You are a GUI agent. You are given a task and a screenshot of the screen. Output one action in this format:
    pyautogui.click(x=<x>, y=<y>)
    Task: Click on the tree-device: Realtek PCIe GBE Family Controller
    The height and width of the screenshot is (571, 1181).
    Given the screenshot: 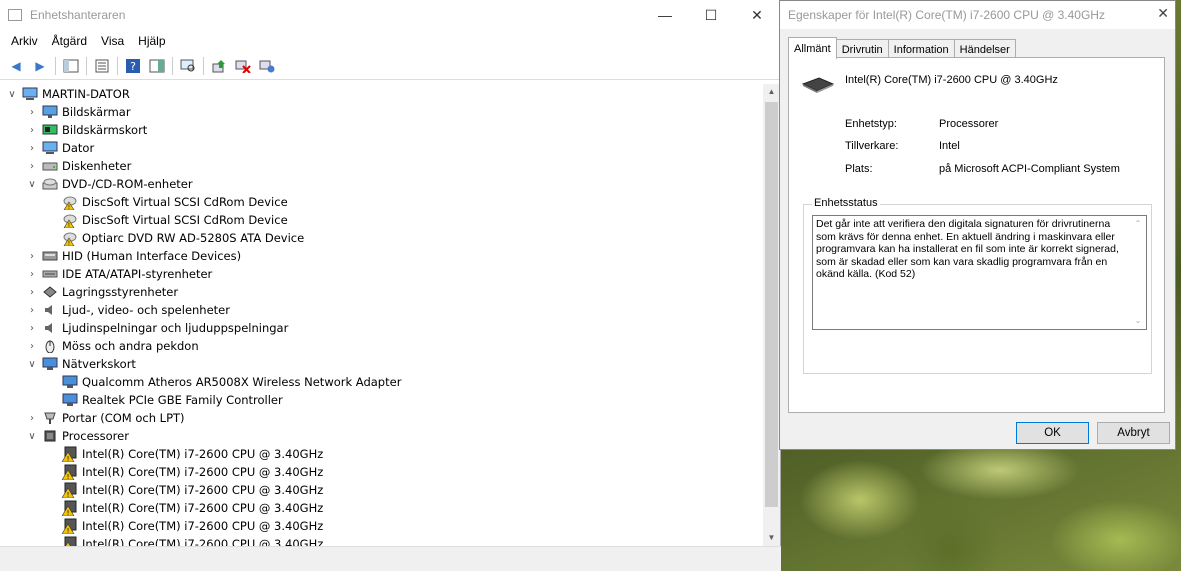 What is the action you would take?
    pyautogui.click(x=172, y=400)
    